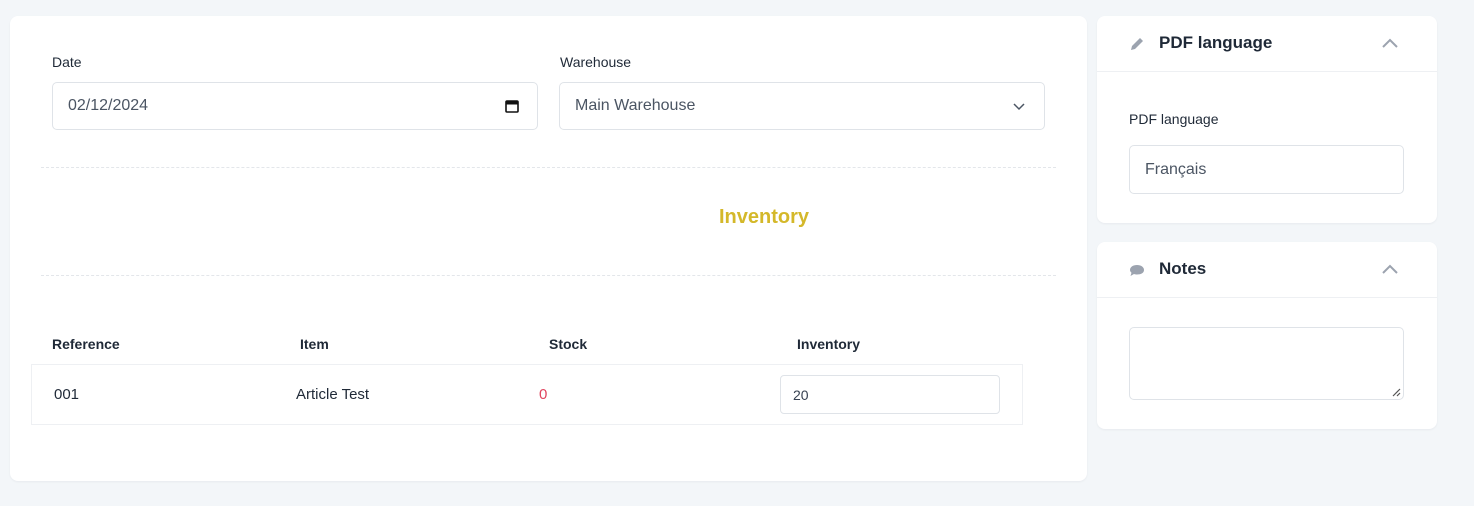 The width and height of the screenshot is (1474, 506). What do you see at coordinates (1174, 119) in the screenshot?
I see `pdf-language-label: PDF language` at bounding box center [1174, 119].